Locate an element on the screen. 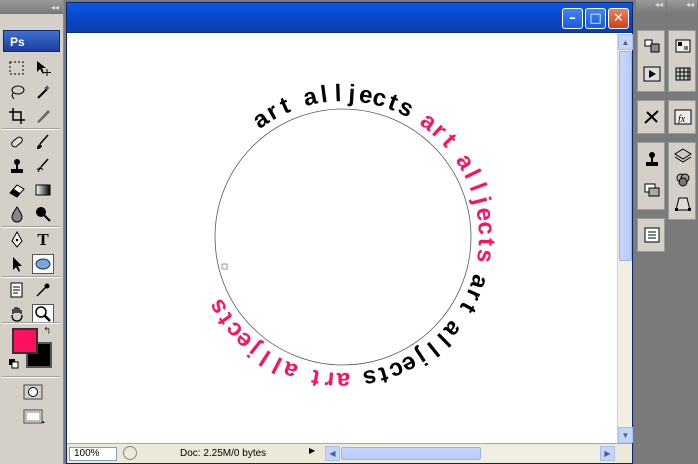 The height and width of the screenshot is (464, 698). slice-tool is located at coordinates (43, 116).